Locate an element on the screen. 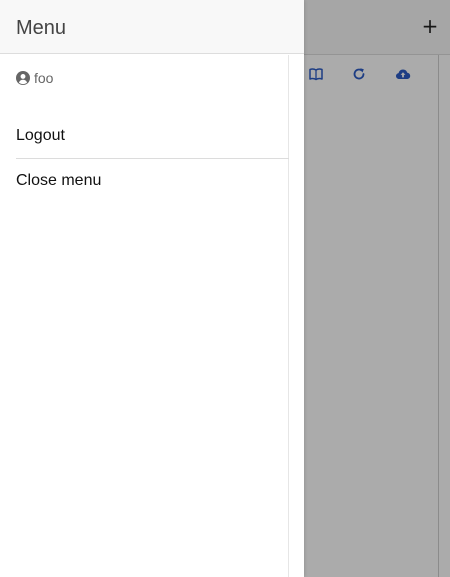 The image size is (450, 577). user-circle-icon is located at coordinates (23, 78).